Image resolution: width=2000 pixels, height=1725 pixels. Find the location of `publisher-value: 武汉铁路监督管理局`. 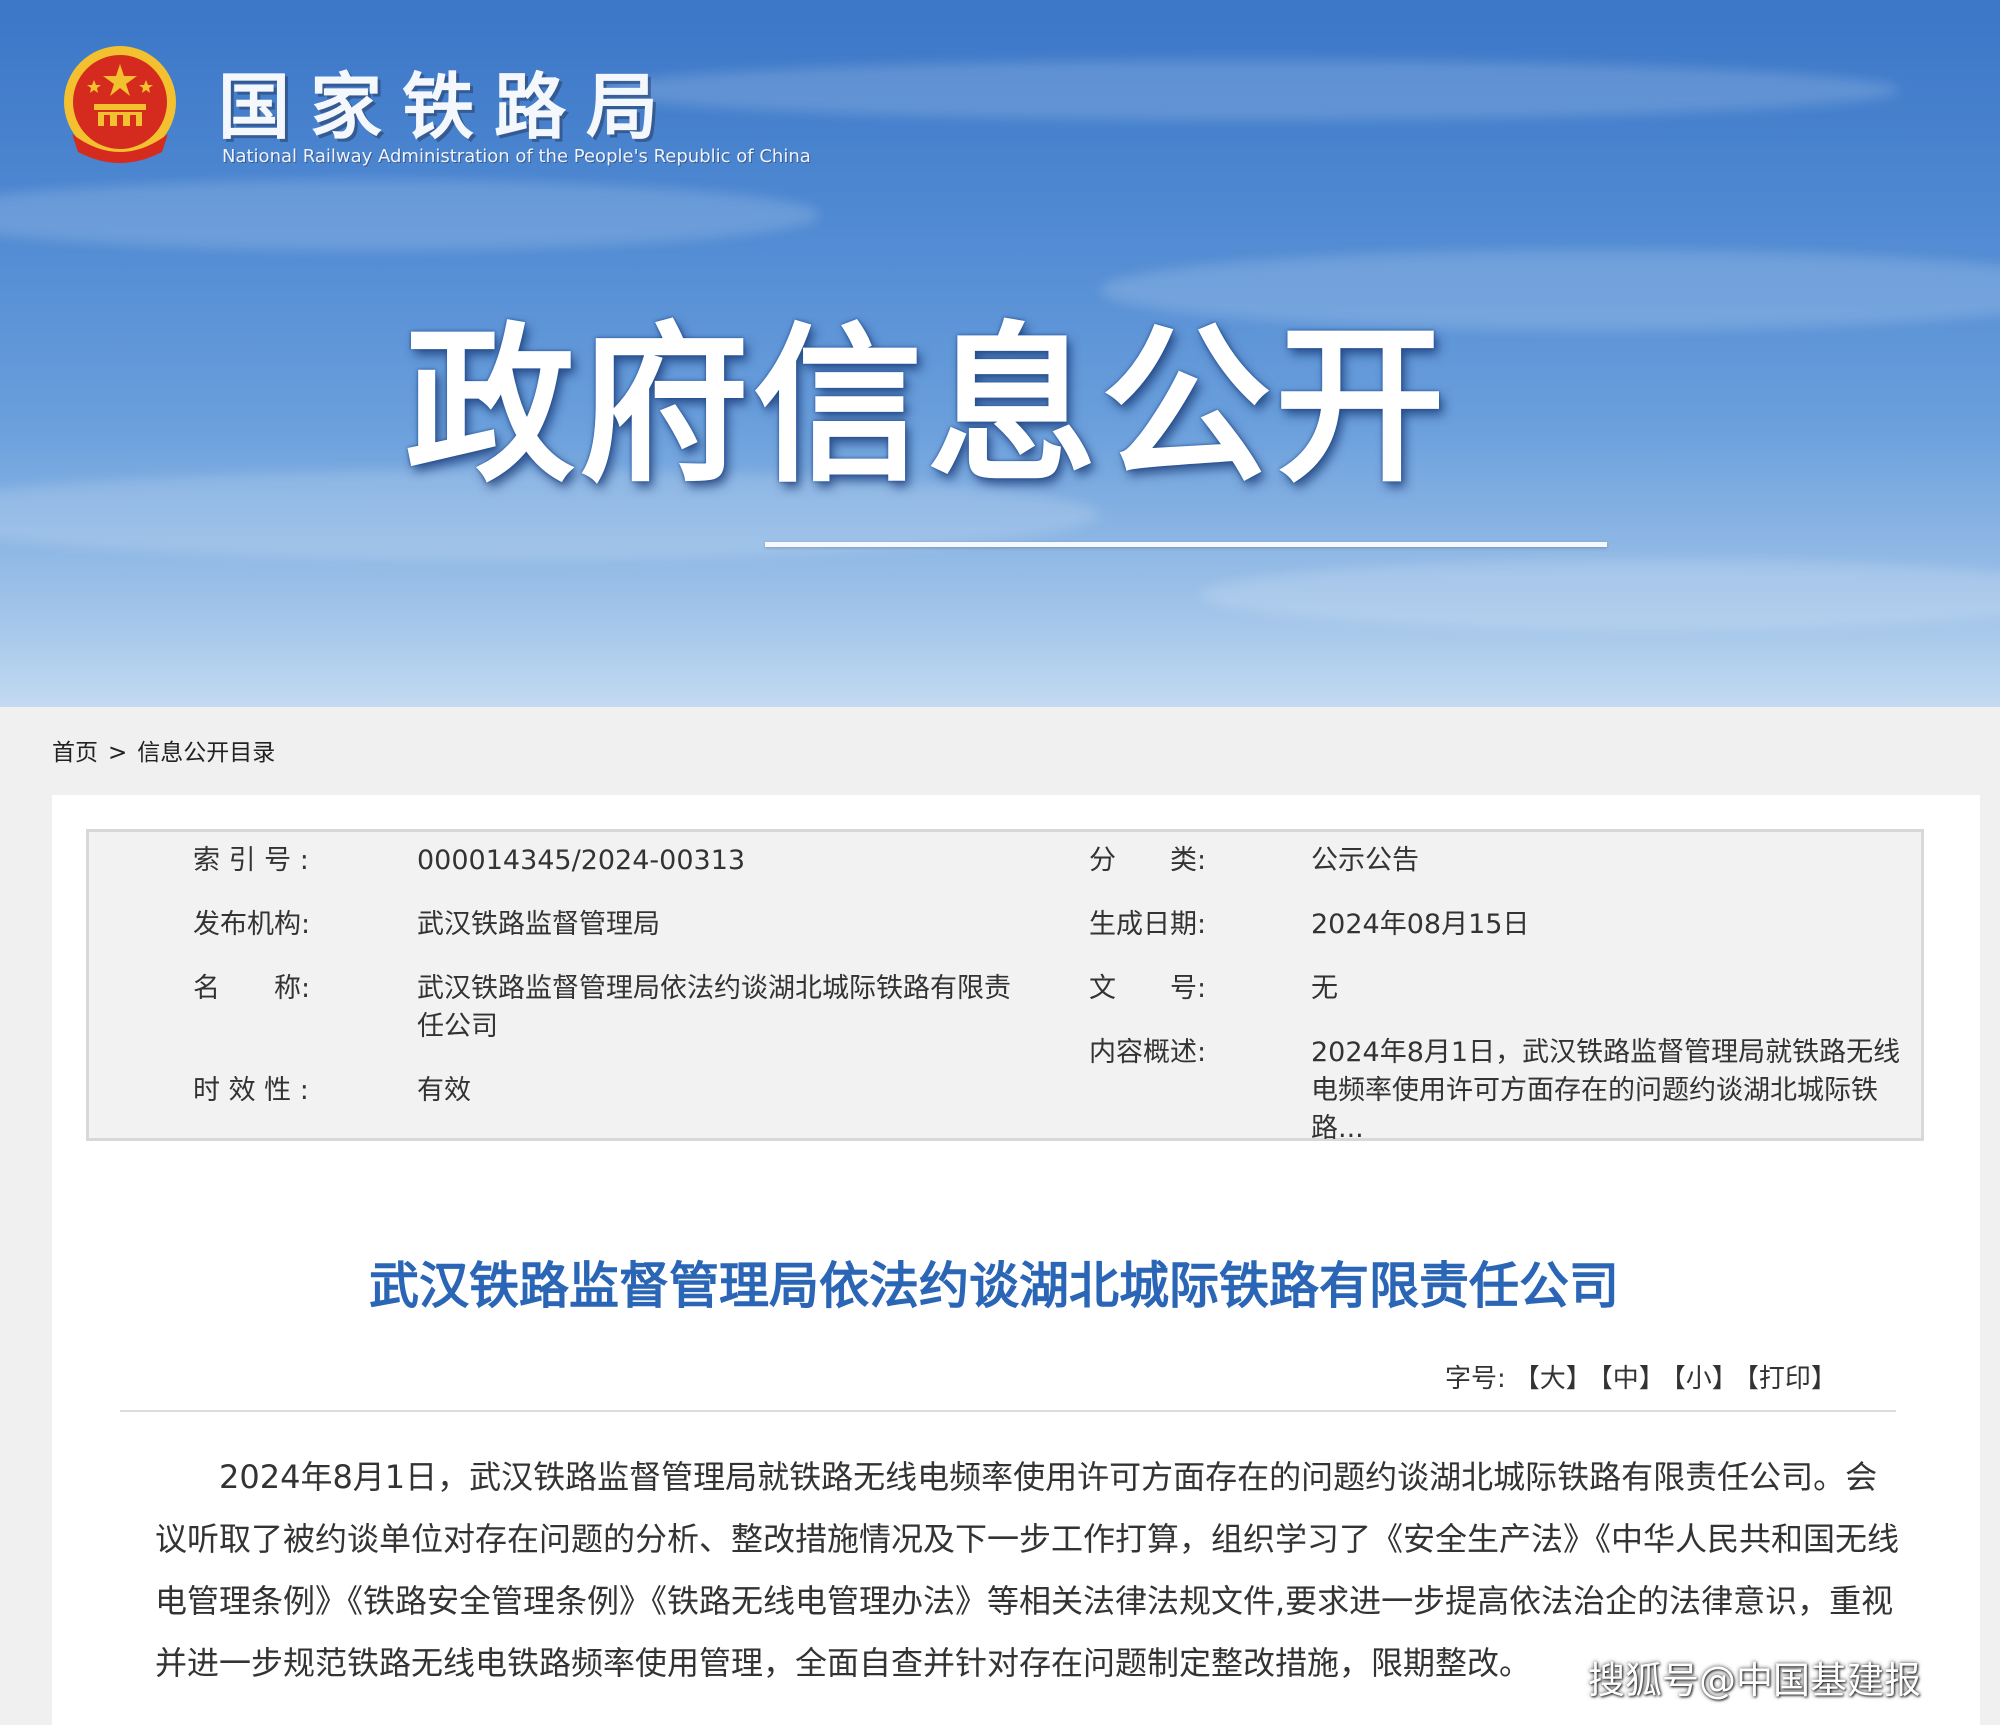

publisher-value: 武汉铁路监督管理局 is located at coordinates (538, 924).